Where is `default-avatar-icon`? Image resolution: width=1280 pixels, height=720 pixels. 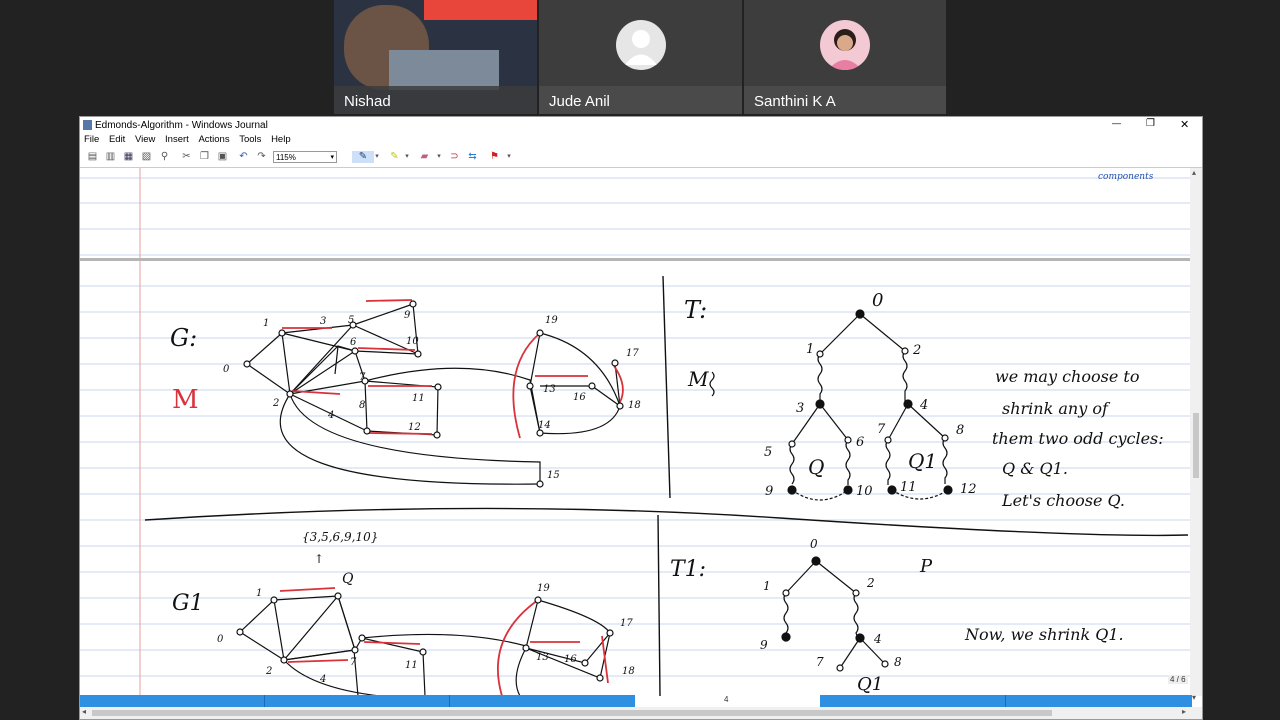
default-avatar-icon is located at coordinates (640, 45).